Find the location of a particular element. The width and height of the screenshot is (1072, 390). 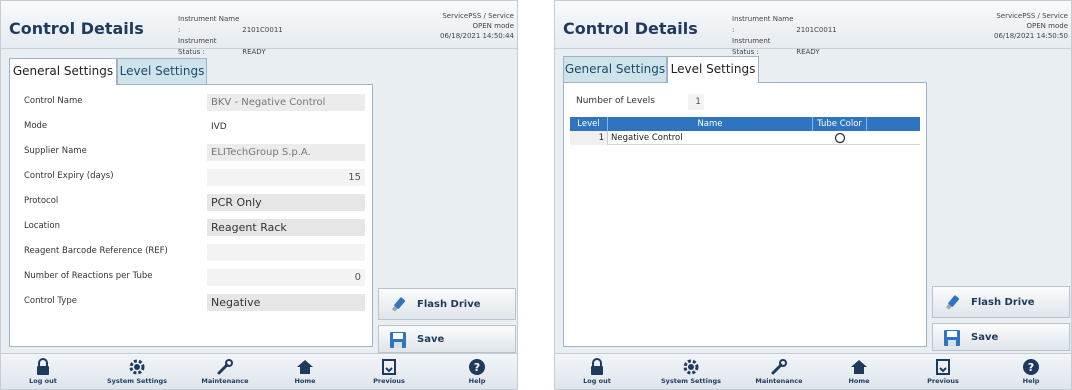

reactions-per-tube-row: Number of Reactions per Tube 0 is located at coordinates (194, 277).